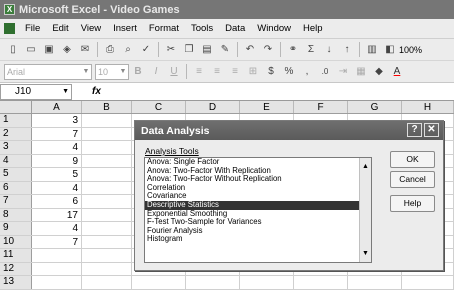 The image size is (454, 297). What do you see at coordinates (313, 28) in the screenshot?
I see `menu-help: Help` at bounding box center [313, 28].